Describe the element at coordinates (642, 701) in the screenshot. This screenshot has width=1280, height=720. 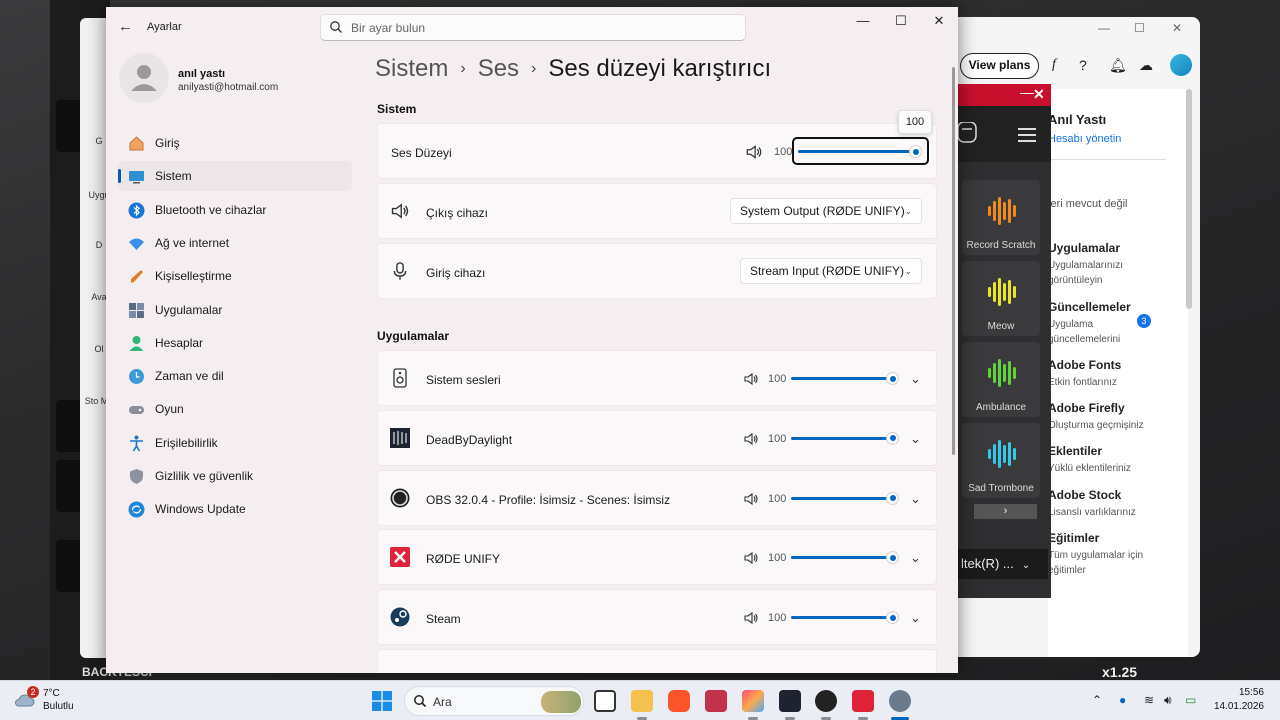
I see `file-explorer-icon` at that location.